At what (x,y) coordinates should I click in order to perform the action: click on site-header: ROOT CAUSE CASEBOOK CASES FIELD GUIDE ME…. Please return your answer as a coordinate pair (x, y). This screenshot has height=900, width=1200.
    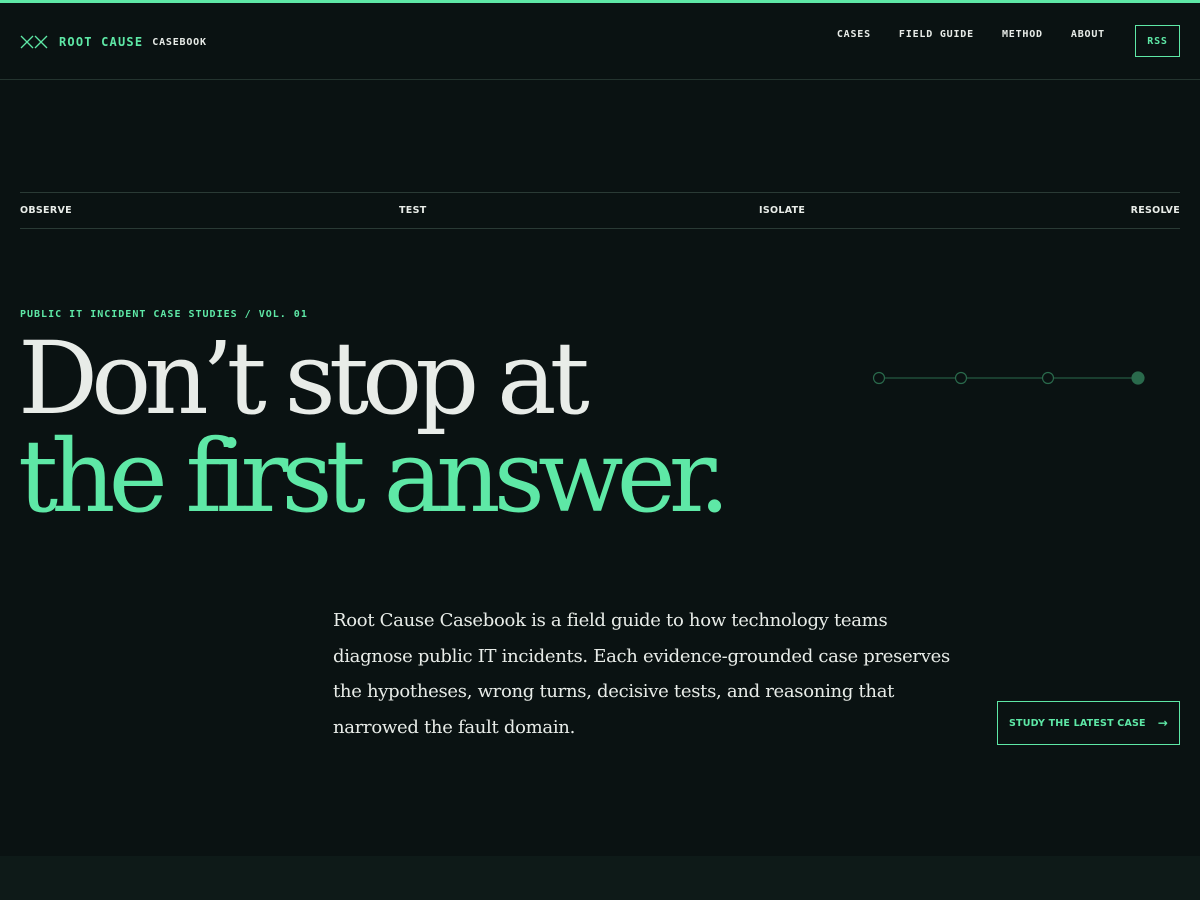
    Looking at the image, I should click on (600, 41).